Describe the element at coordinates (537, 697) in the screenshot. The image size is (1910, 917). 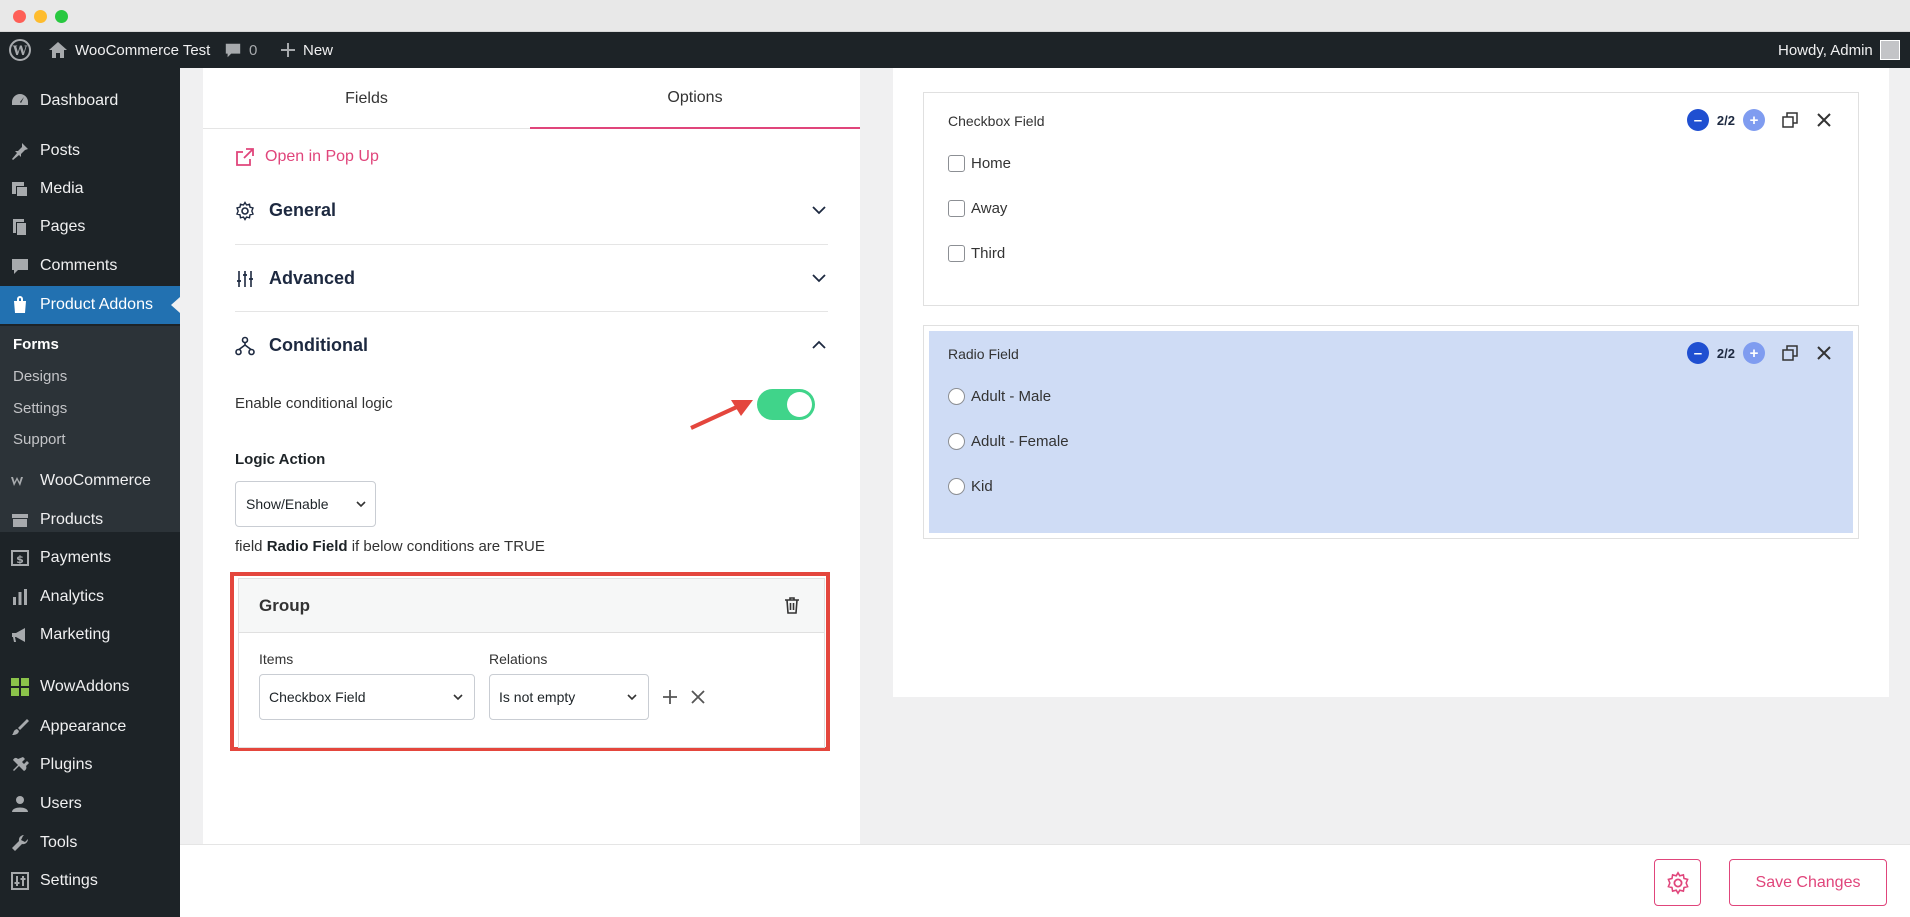
I see `relations-select-value: Is not empty` at that location.